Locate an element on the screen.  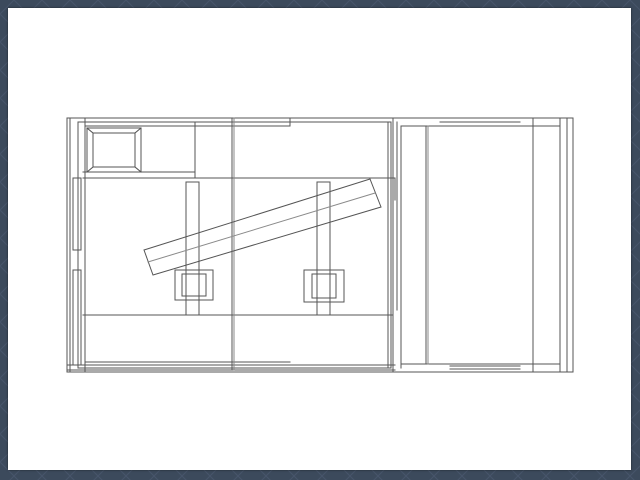
slanted-beam is located at coordinates (262, 227).